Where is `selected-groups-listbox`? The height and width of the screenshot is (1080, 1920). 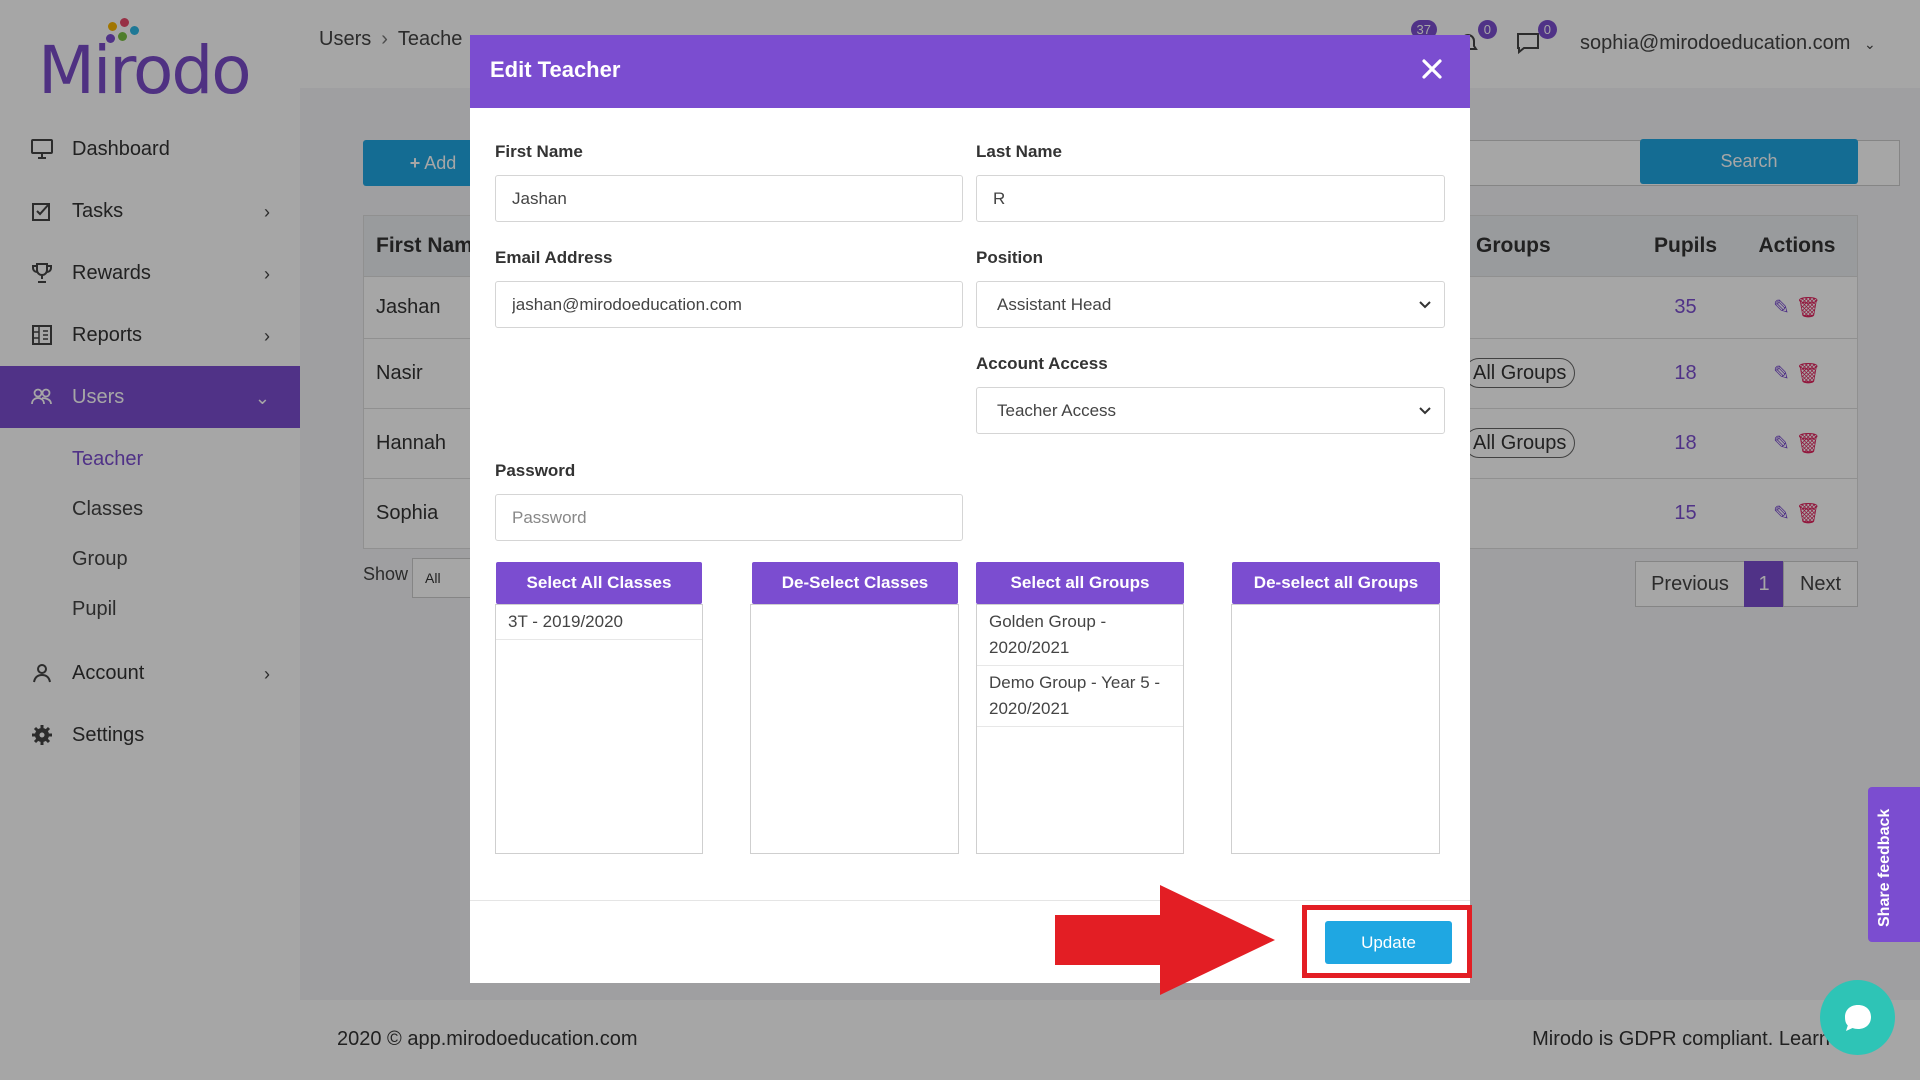 selected-groups-listbox is located at coordinates (1335, 729).